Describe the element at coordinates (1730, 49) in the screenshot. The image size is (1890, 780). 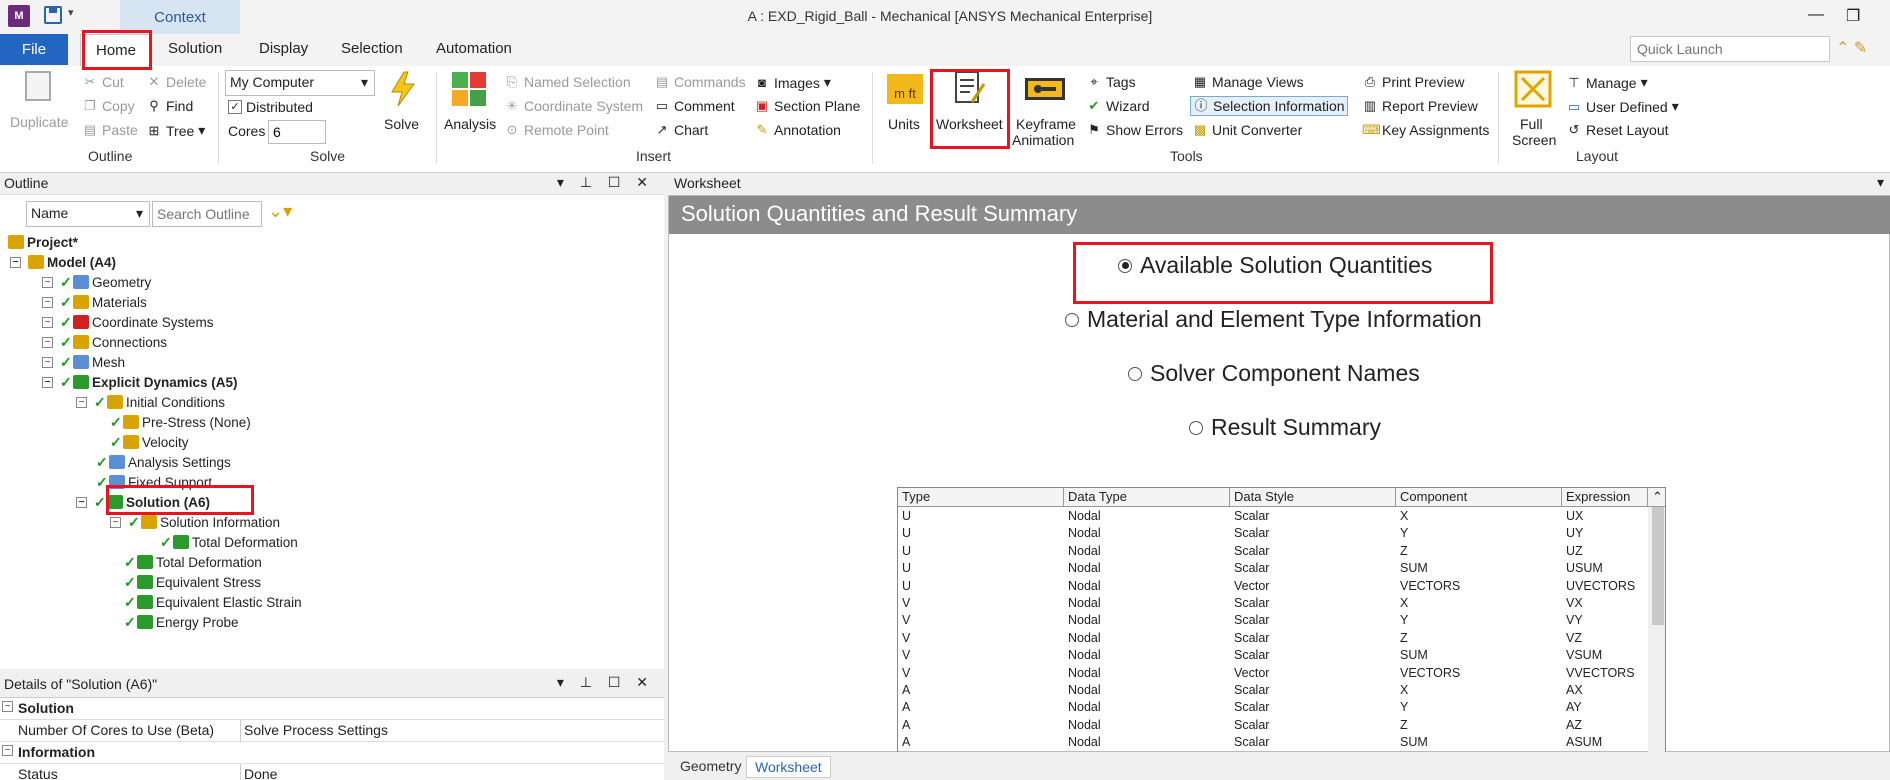
I see `quick-launch-input` at that location.